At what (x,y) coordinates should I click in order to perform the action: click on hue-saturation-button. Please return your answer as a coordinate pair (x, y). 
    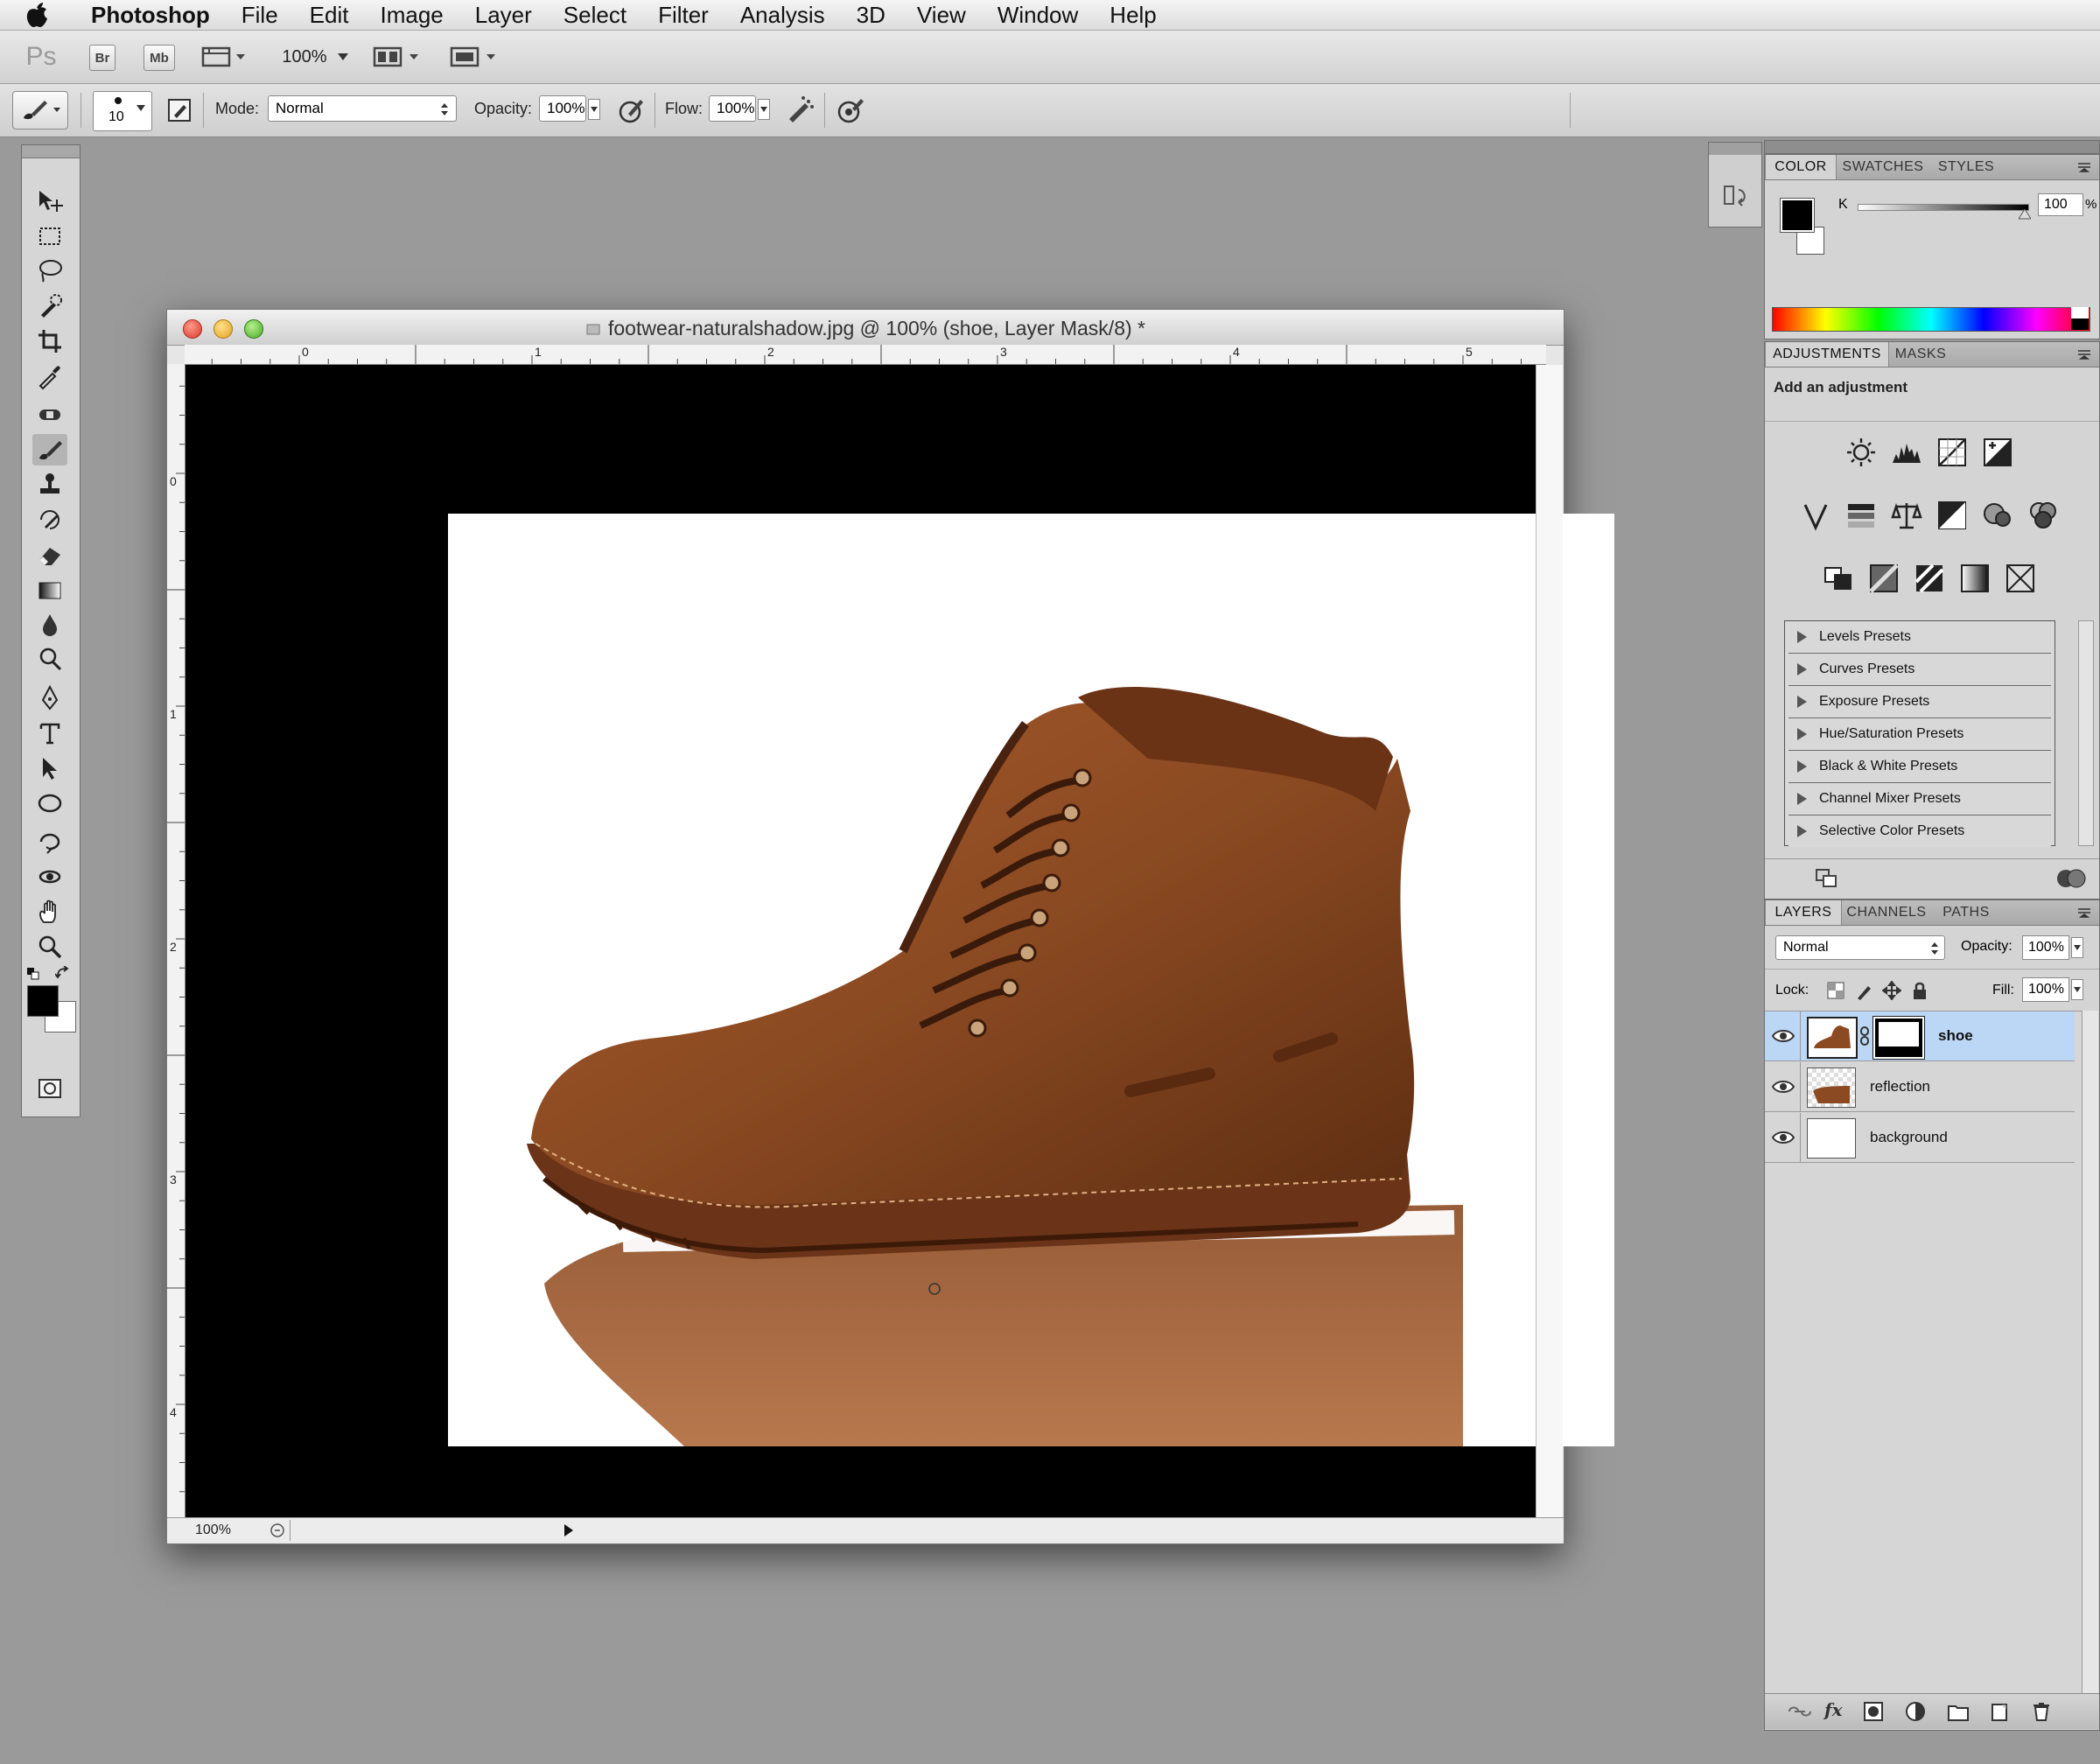
    Looking at the image, I should click on (1861, 515).